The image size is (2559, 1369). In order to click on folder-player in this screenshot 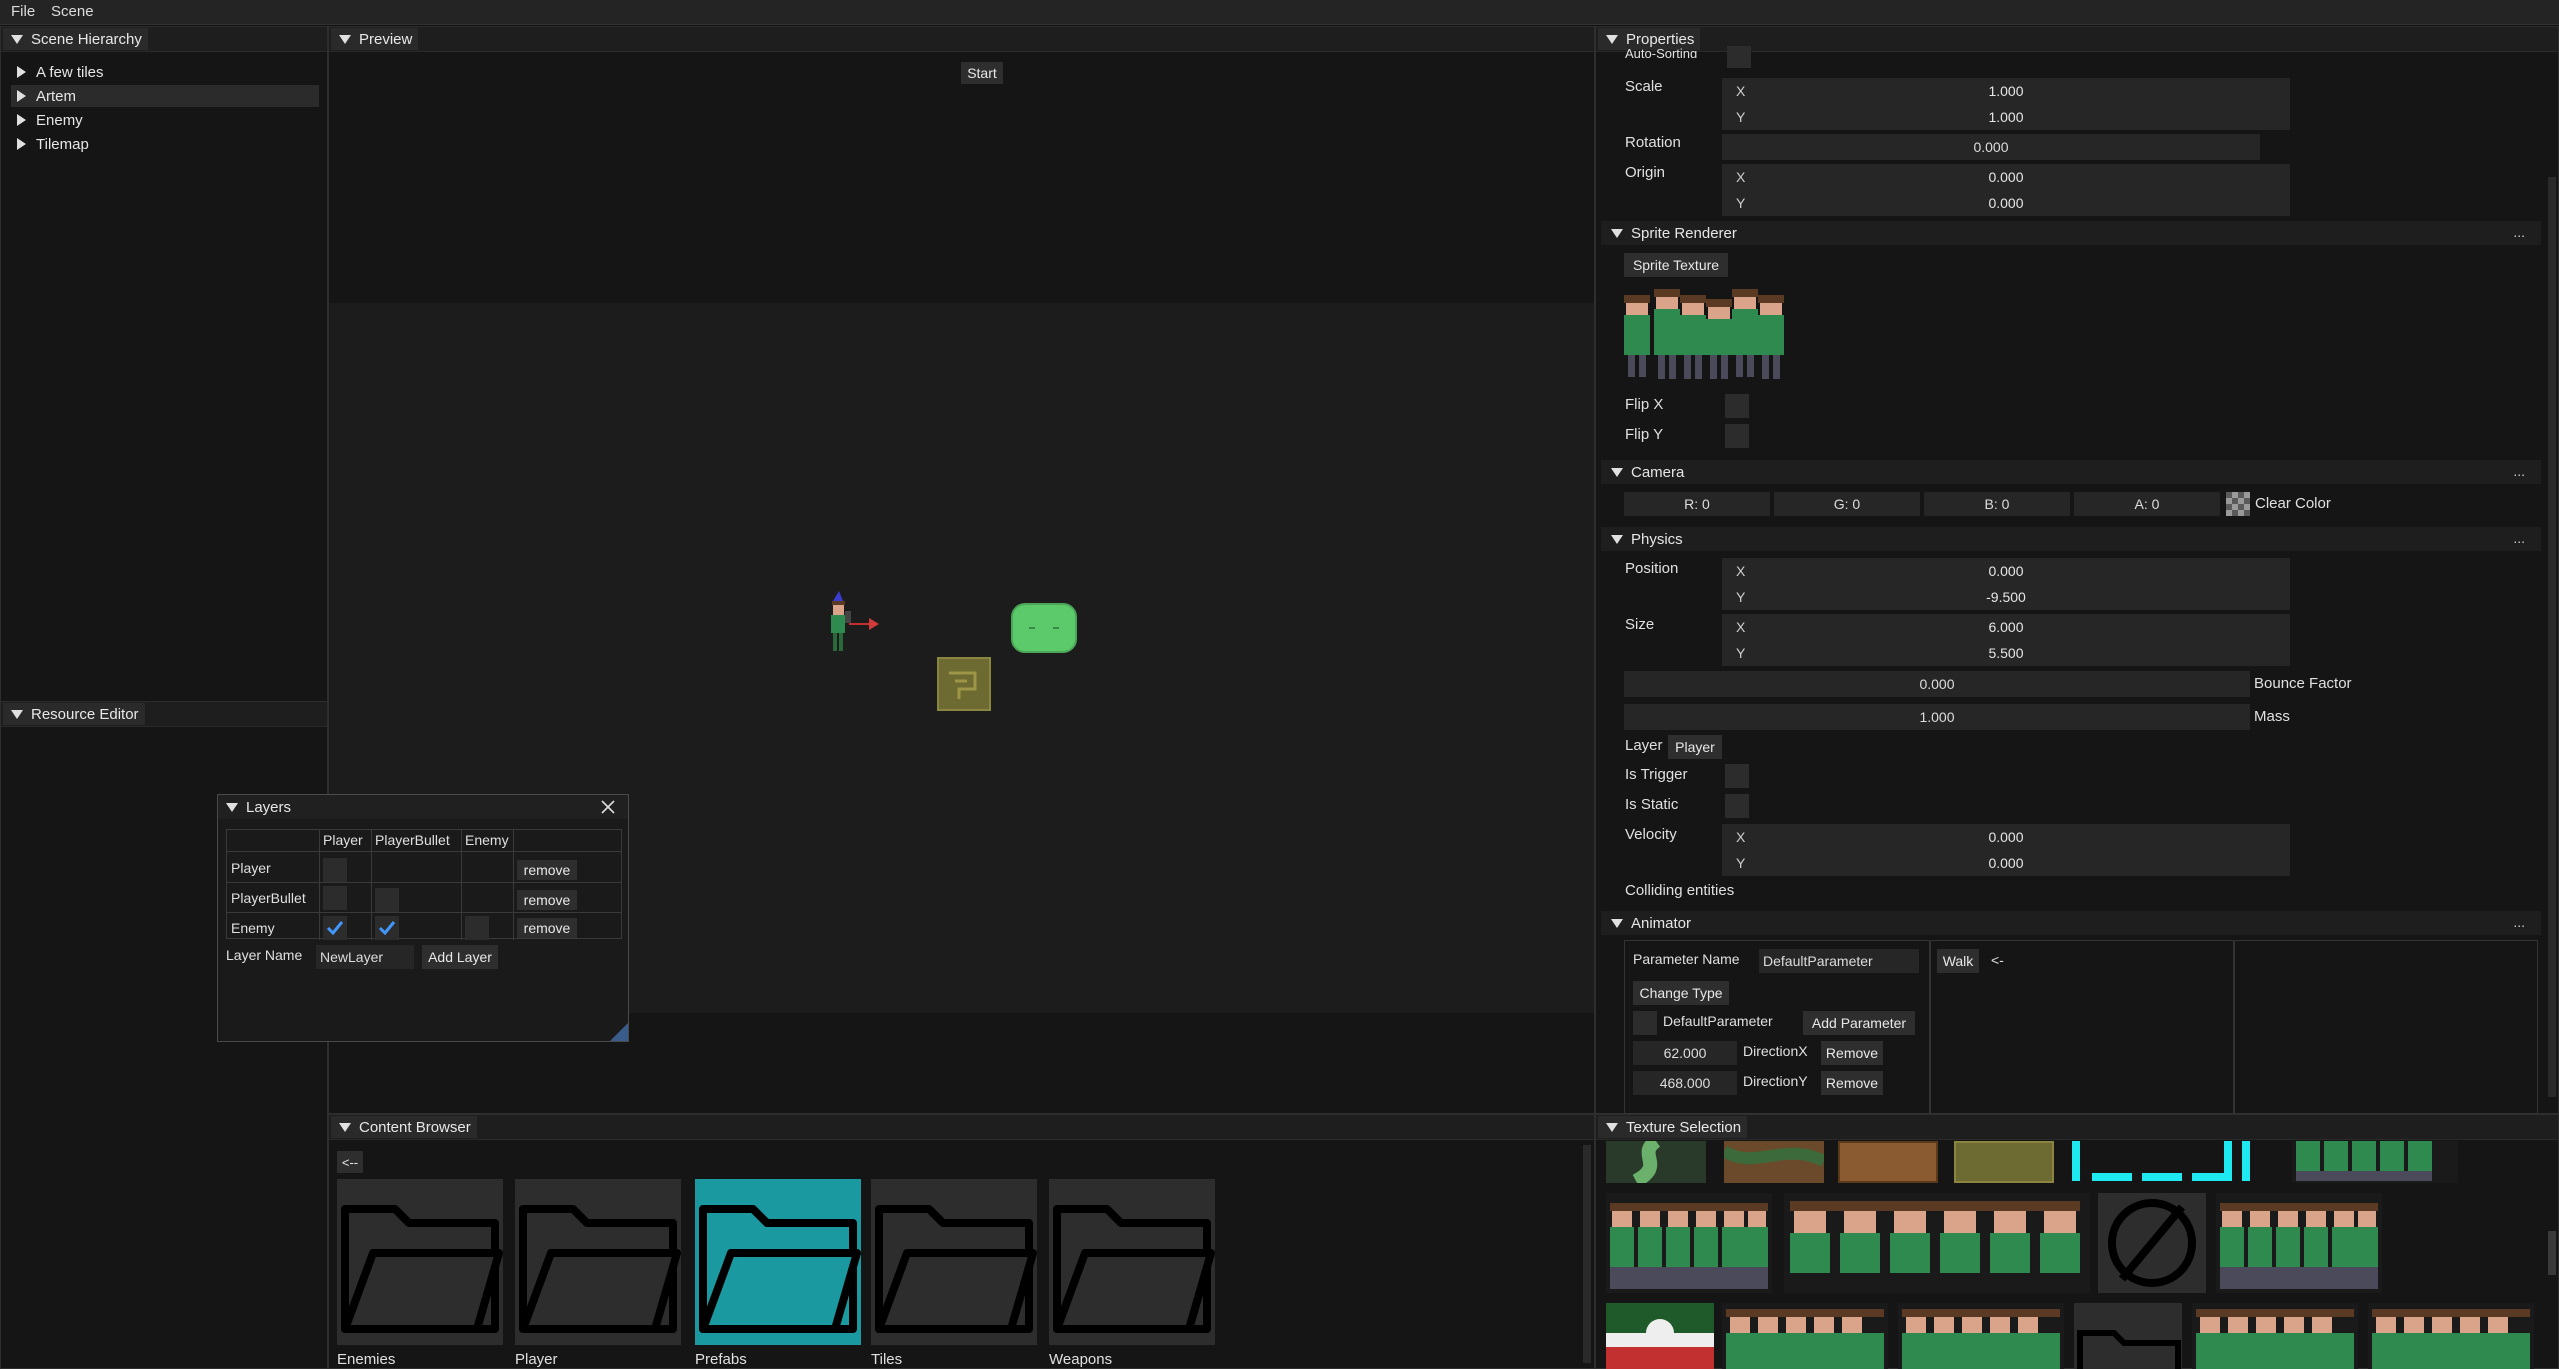, I will do `click(598, 1262)`.